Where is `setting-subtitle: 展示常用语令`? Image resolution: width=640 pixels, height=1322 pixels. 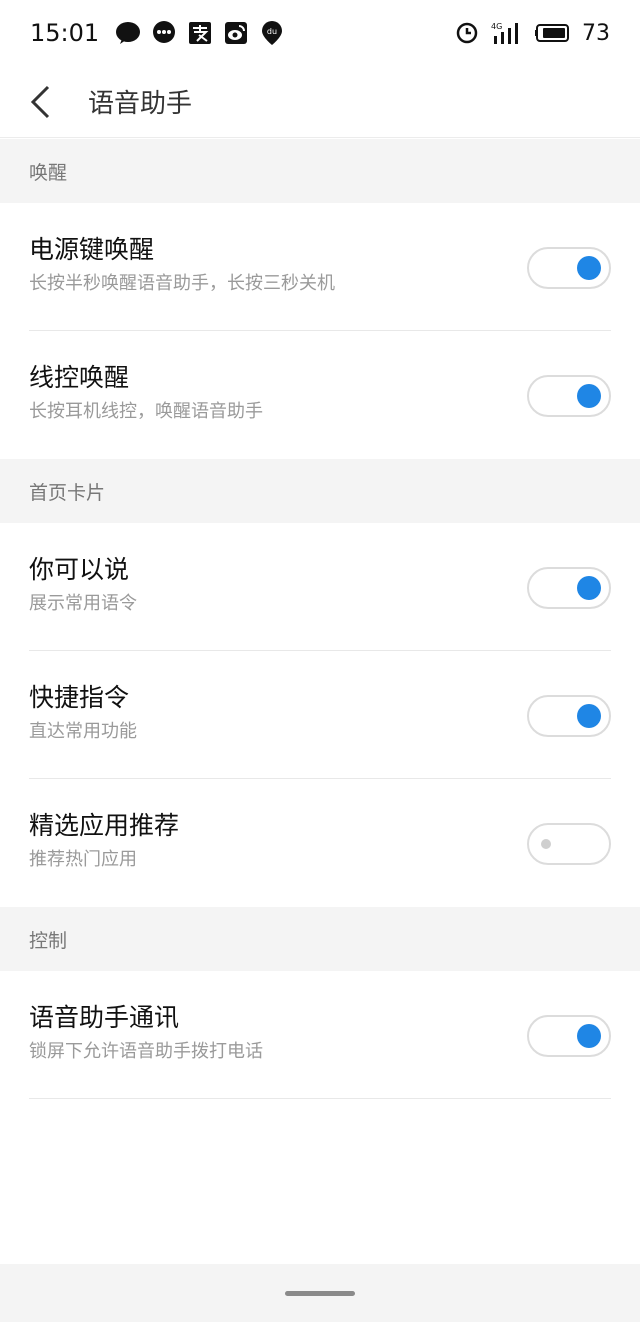
setting-subtitle: 展示常用语令 is located at coordinates (83, 603).